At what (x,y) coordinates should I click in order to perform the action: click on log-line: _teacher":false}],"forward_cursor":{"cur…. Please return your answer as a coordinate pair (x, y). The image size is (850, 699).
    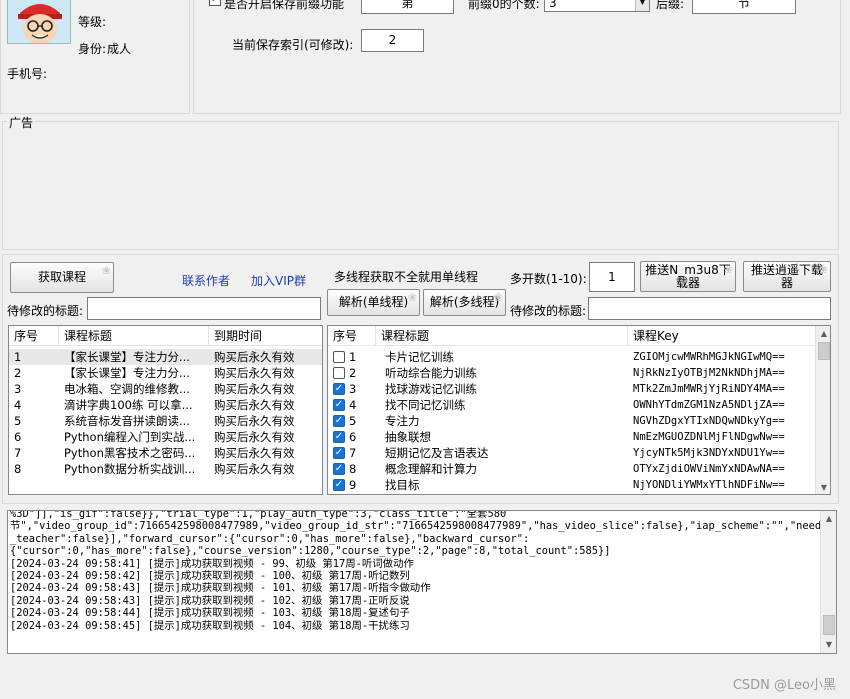
    Looking at the image, I should click on (270, 538).